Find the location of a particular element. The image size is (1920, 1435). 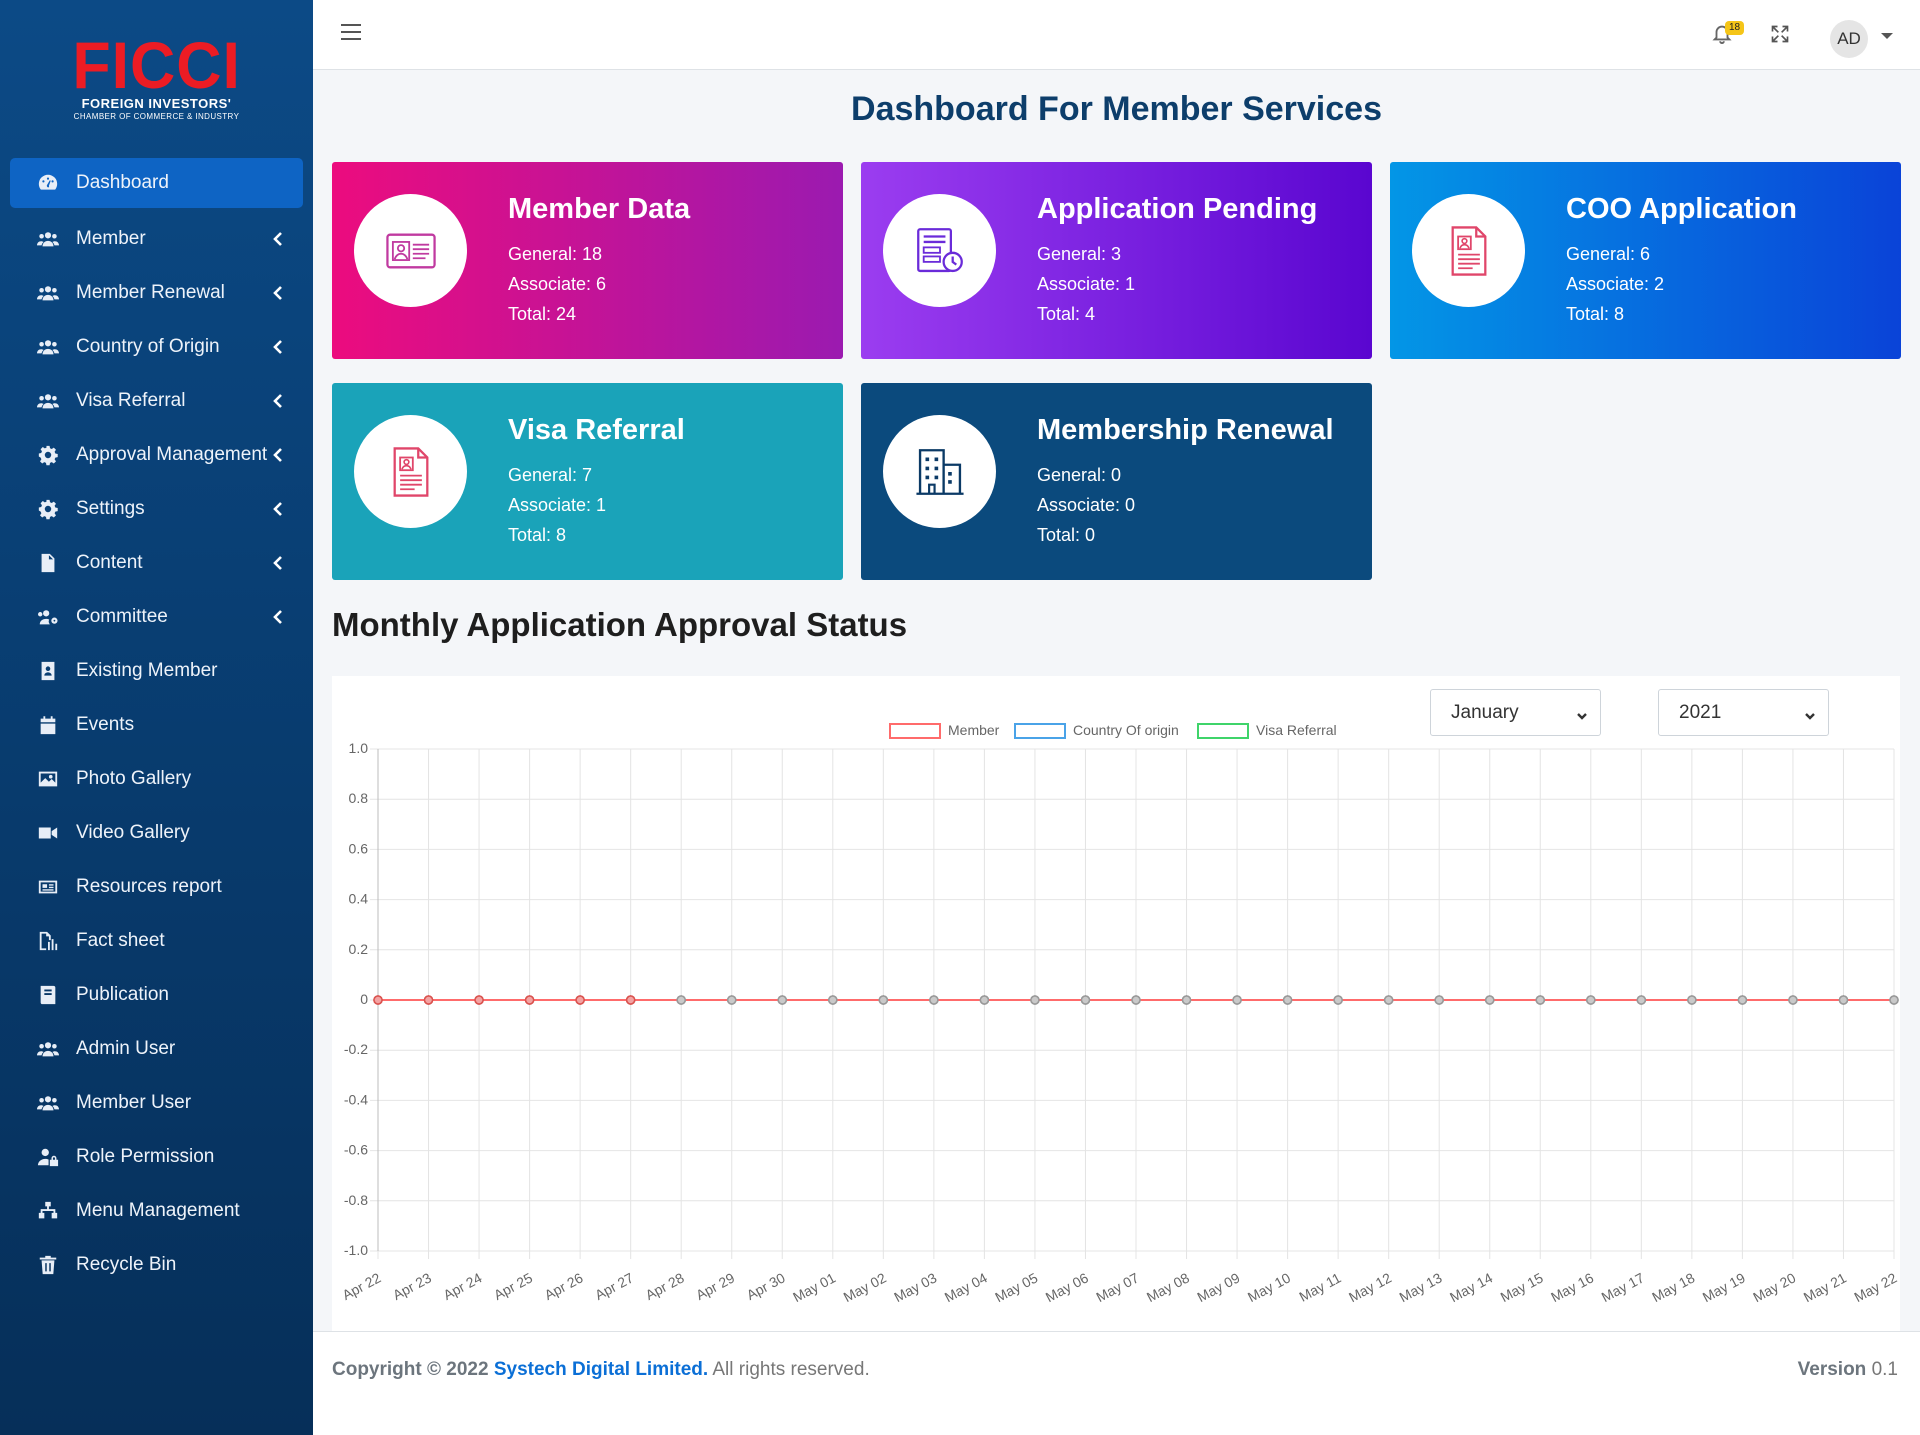

sidebar-item-committee: Committee is located at coordinates (156, 617).